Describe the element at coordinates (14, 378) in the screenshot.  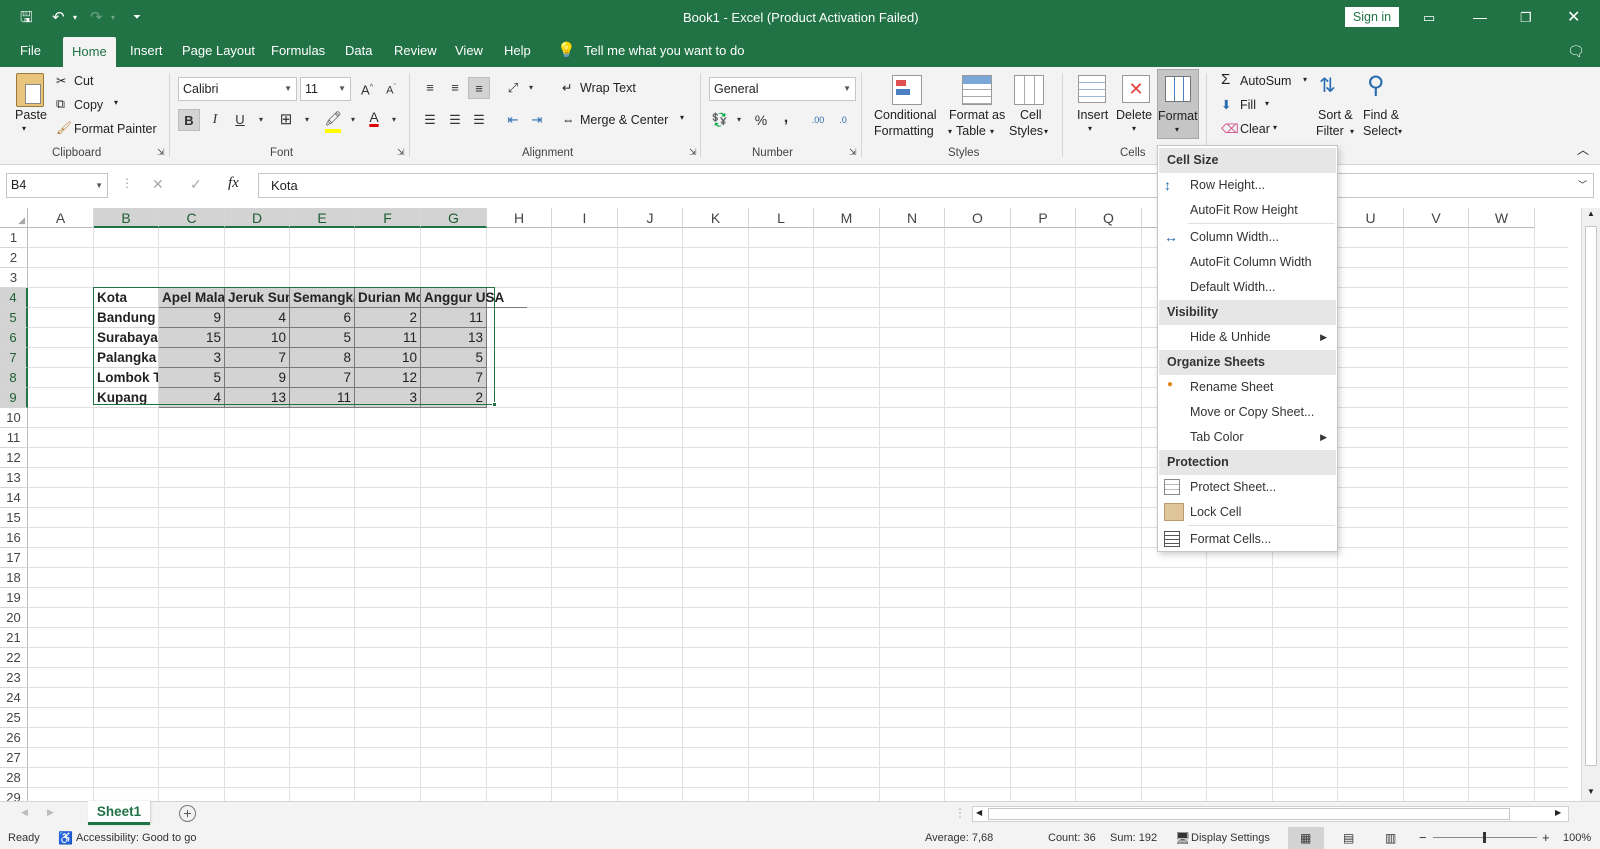
I see `row-header-8: 8` at that location.